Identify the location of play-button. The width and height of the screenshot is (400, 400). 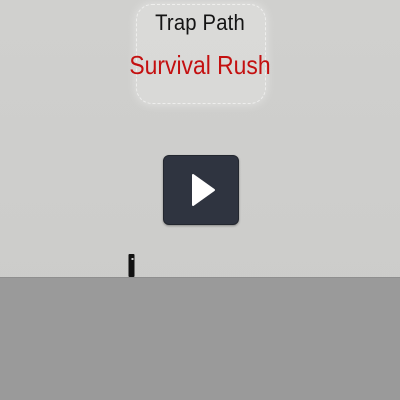
(201, 190).